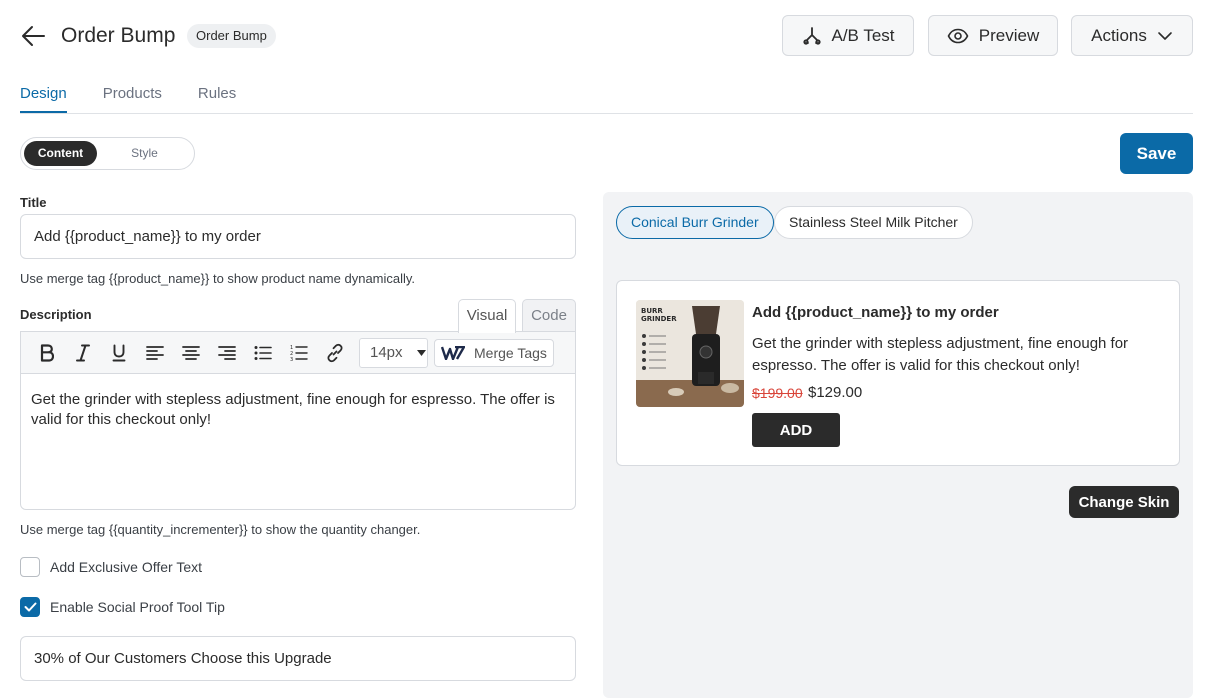 Image resolution: width=1205 pixels, height=698 pixels. Describe the element at coordinates (217, 99) in the screenshot. I see `tab-rules: Rules` at that location.